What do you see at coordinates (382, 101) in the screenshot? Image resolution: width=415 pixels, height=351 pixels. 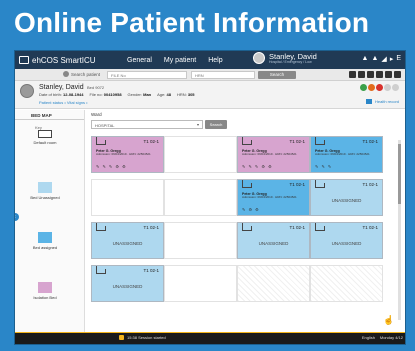 I see `health-record-link: Health record` at bounding box center [382, 101].